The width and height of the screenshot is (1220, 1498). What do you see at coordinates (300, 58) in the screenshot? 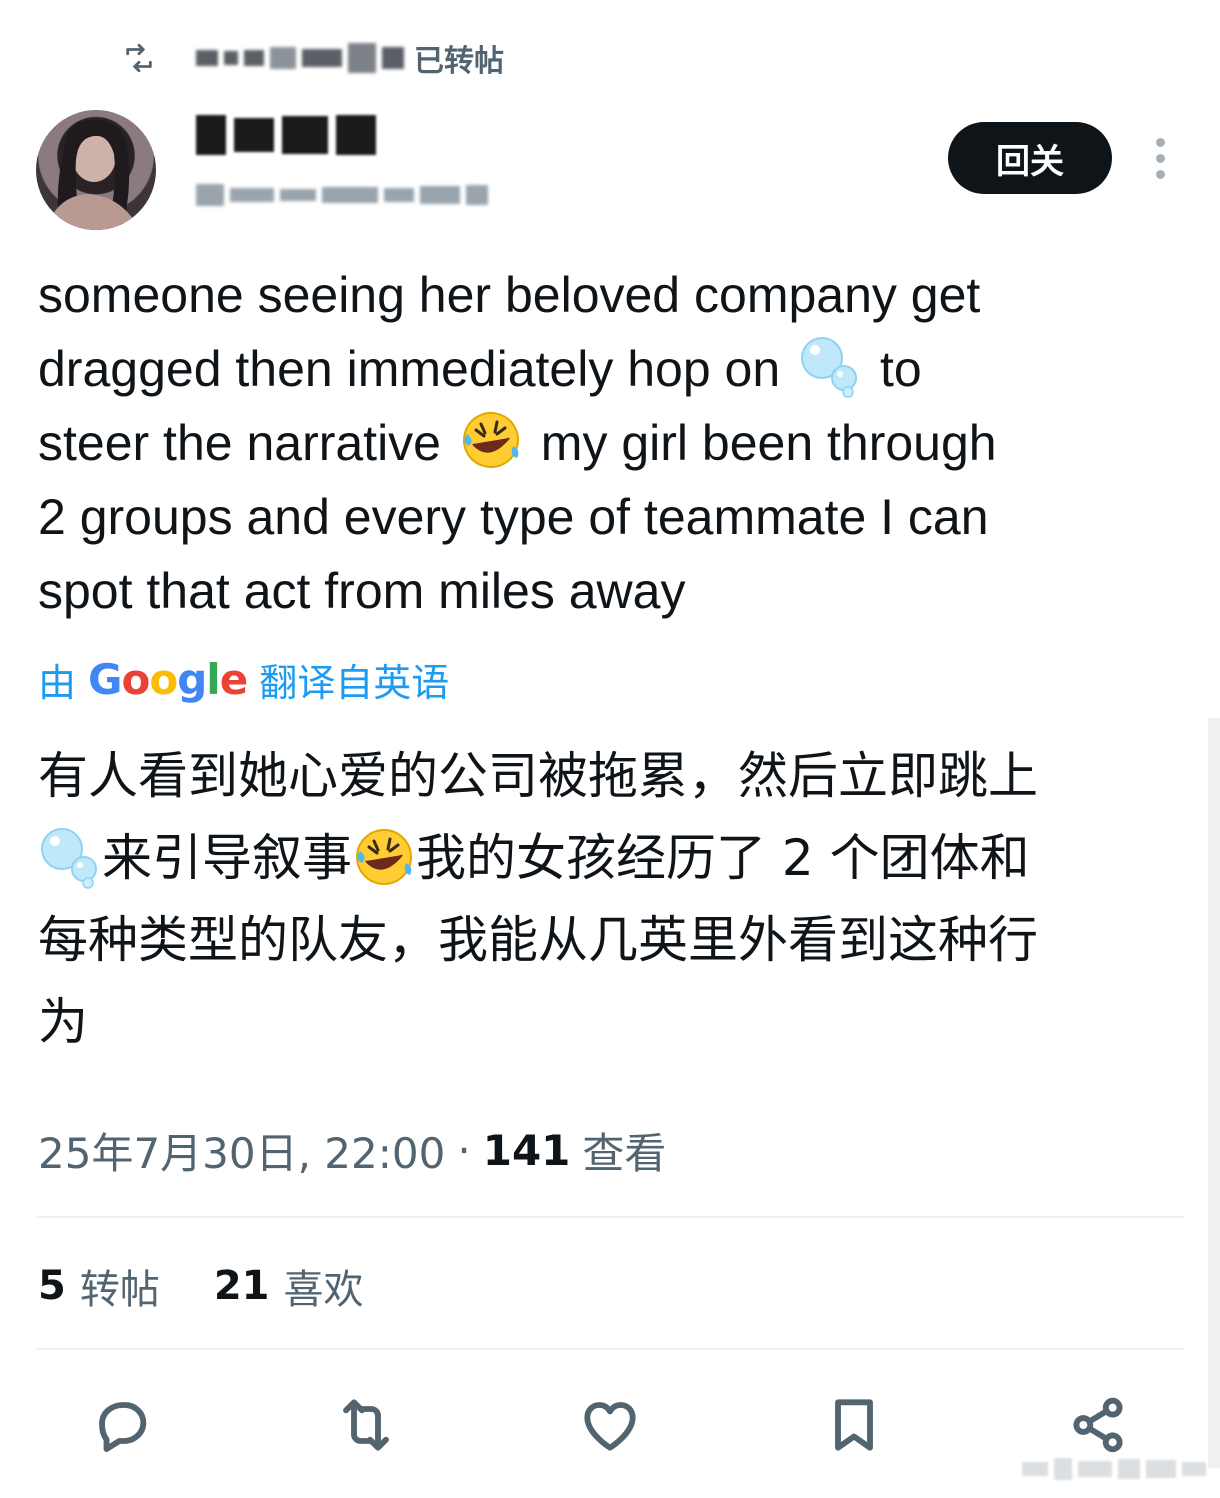
I see `reposter-name-redacted` at bounding box center [300, 58].